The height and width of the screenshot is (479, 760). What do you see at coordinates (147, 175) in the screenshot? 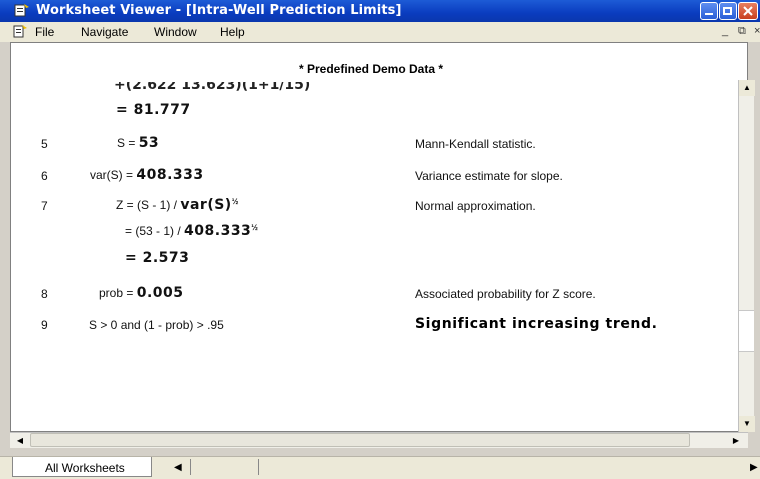
I see `row-expression: var(S) = 408.333` at bounding box center [147, 175].